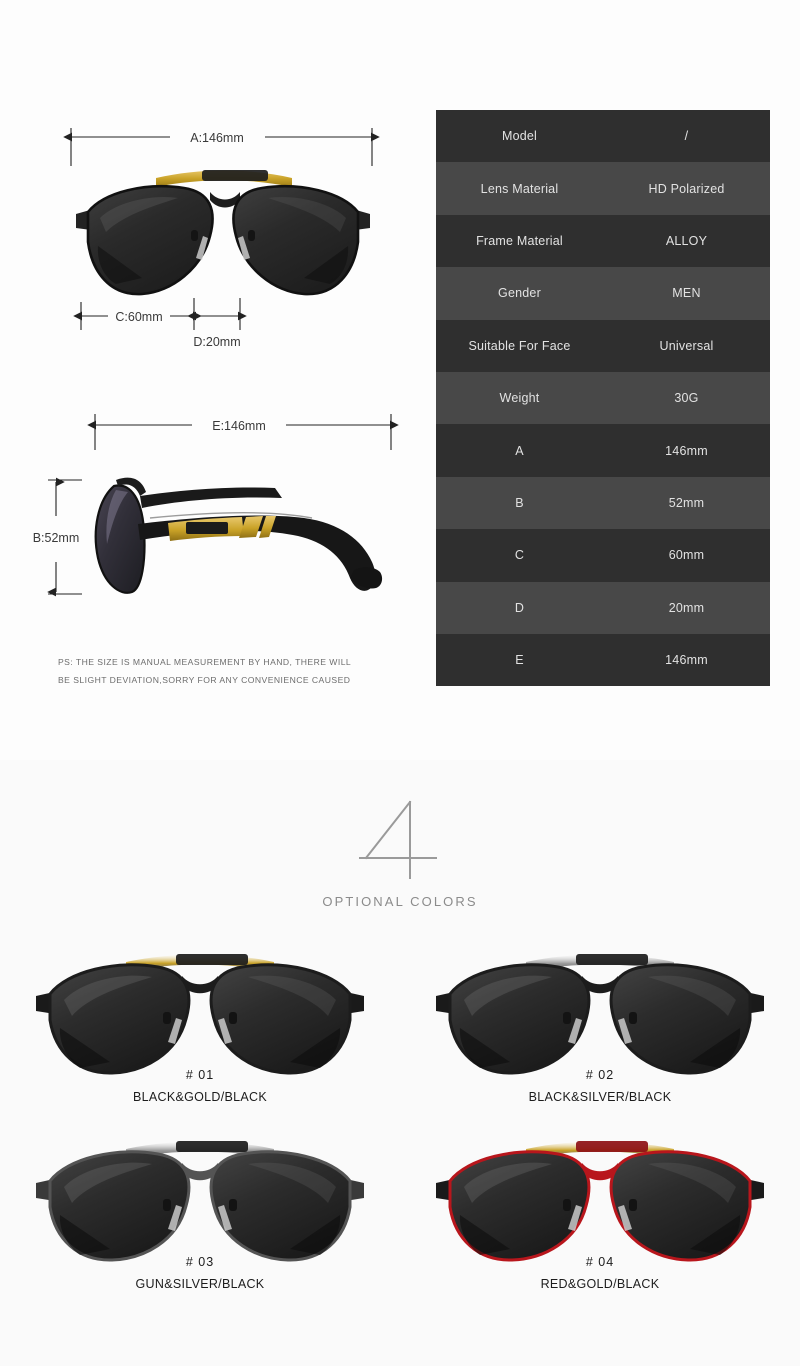 This screenshot has width=800, height=1366. Describe the element at coordinates (600, 1262) in the screenshot. I see `variant-code: # 04` at that location.